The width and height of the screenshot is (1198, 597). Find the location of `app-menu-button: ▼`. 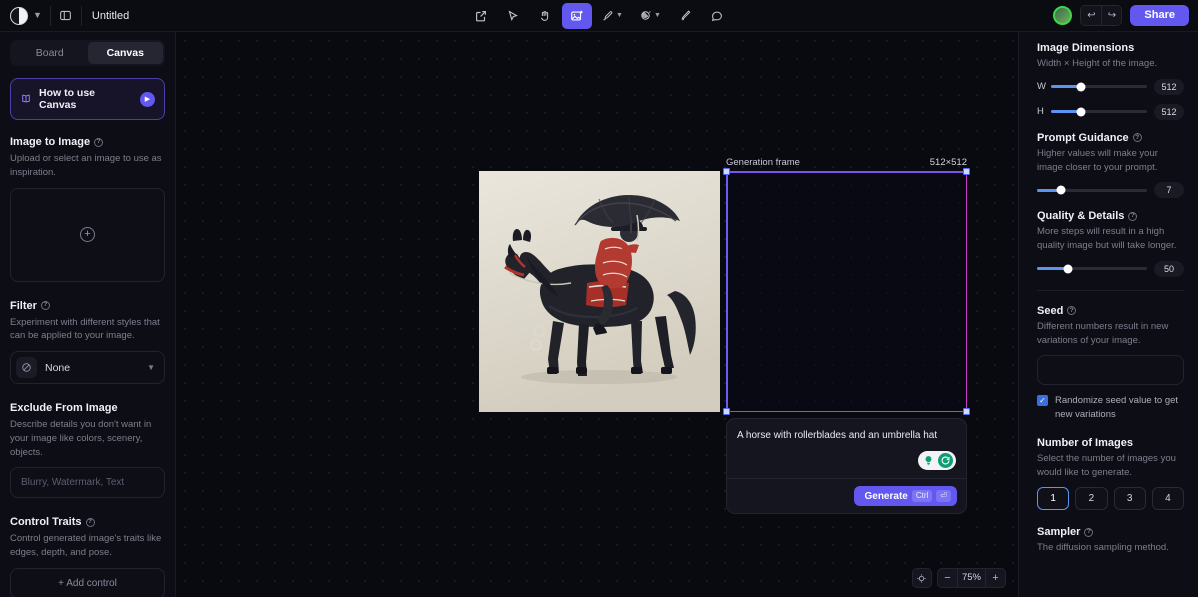

app-menu-button: ▼ is located at coordinates (25, 15).